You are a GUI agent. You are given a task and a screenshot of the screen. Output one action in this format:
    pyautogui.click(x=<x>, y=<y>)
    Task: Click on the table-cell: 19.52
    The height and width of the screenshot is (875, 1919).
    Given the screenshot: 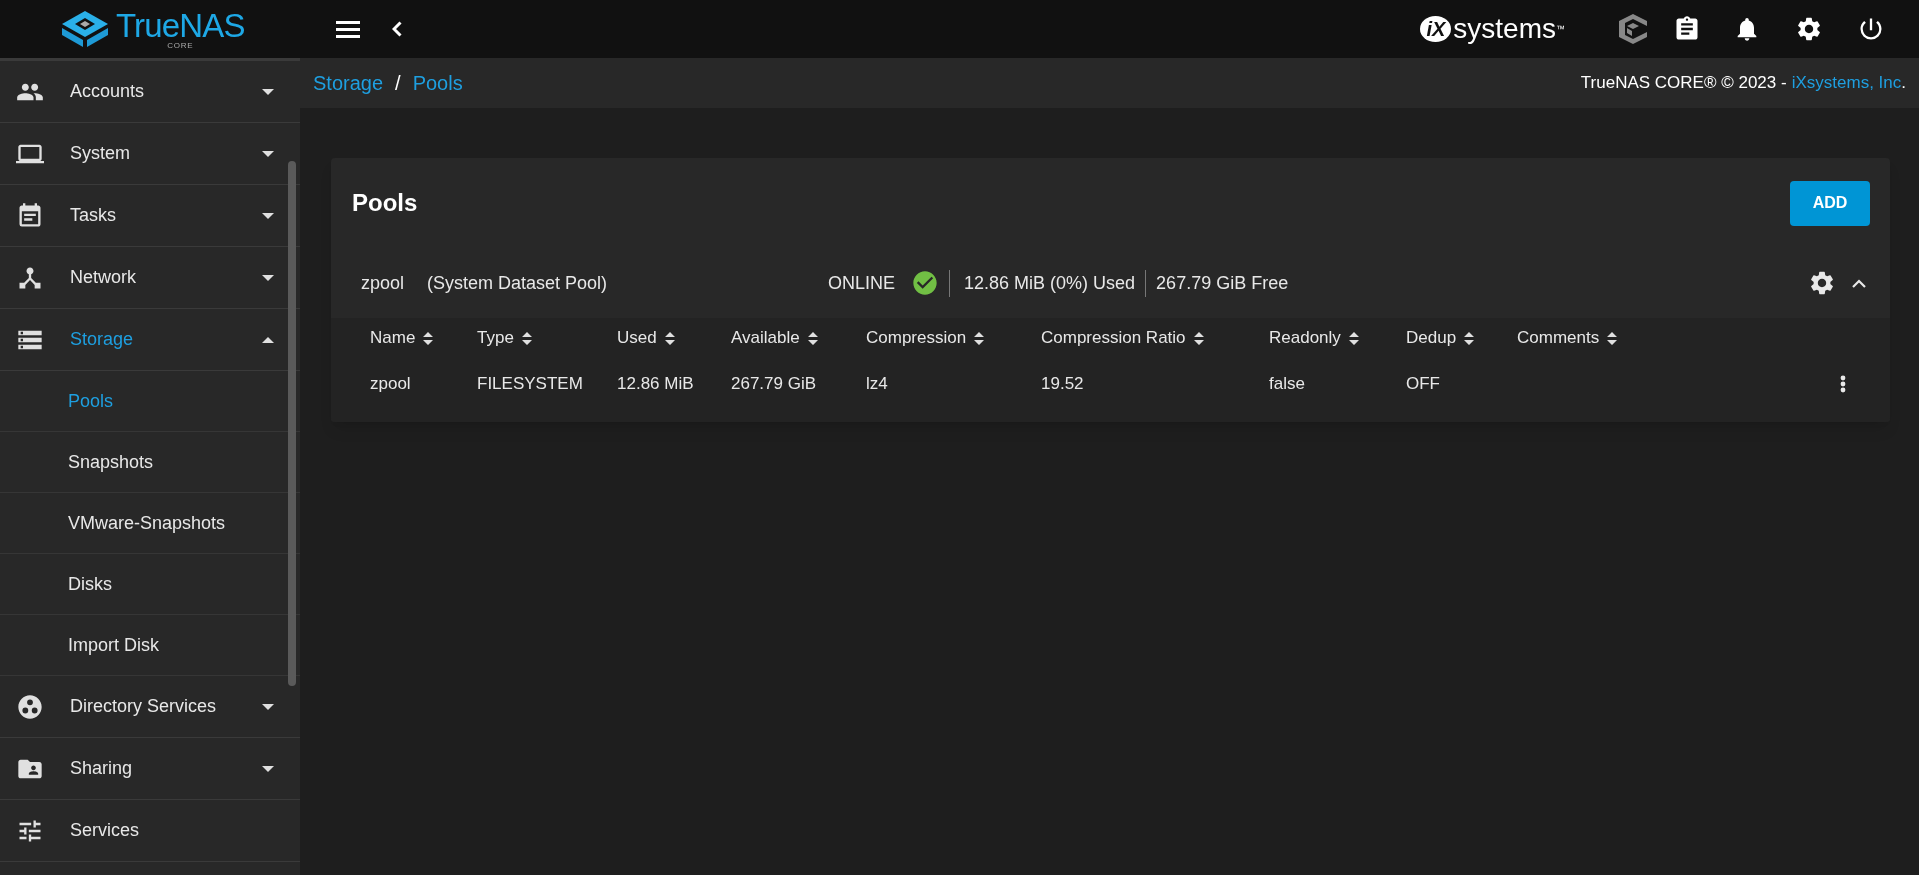 What is the action you would take?
    pyautogui.click(x=1062, y=384)
    